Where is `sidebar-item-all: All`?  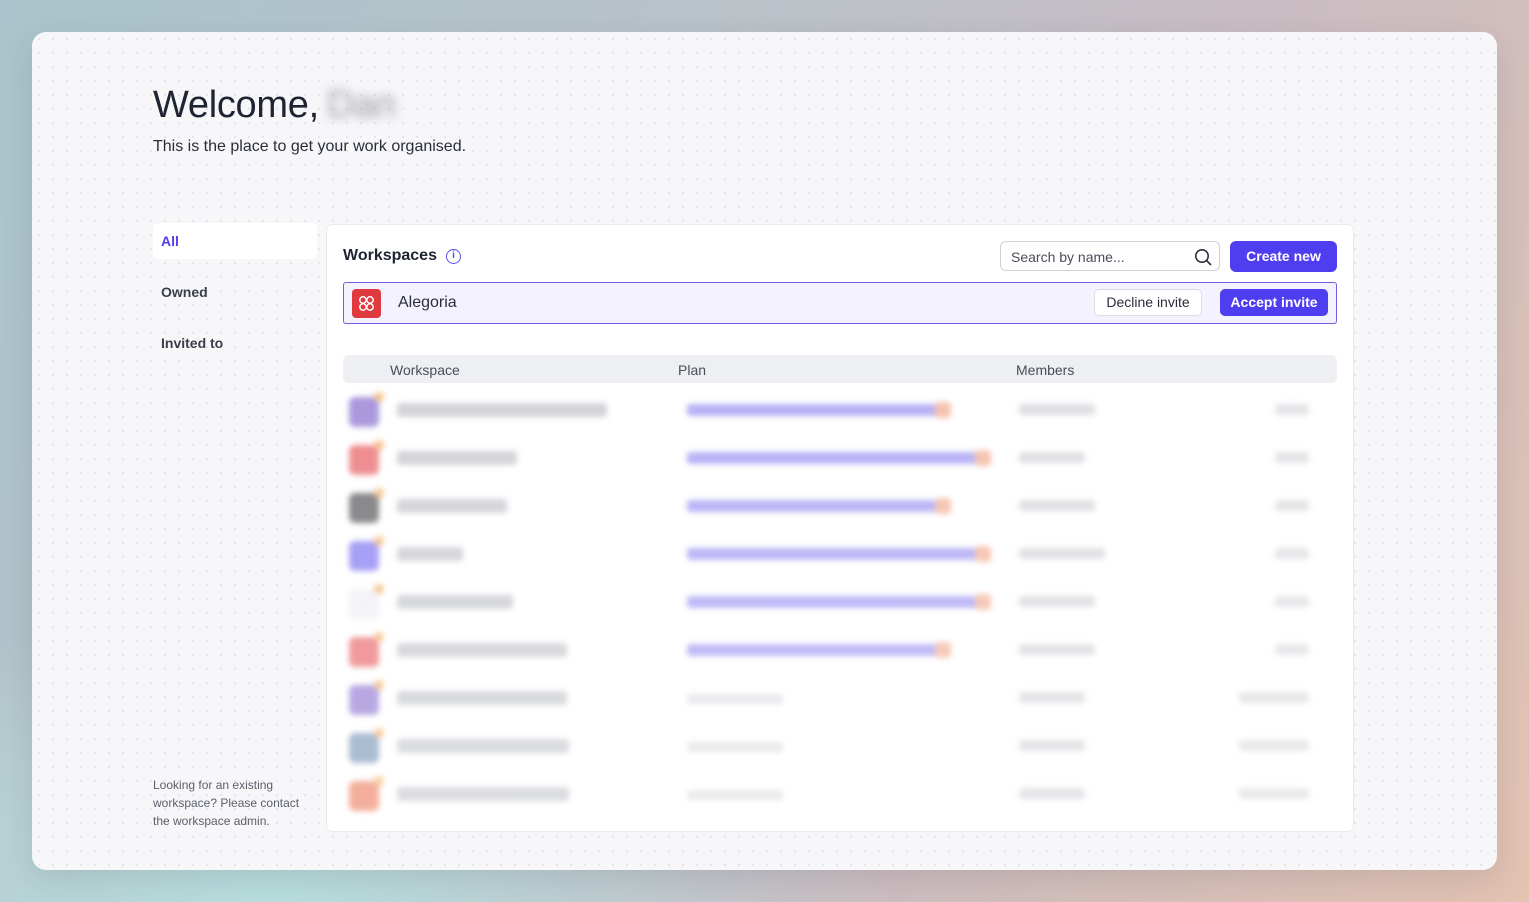
sidebar-item-all: All is located at coordinates (235, 241).